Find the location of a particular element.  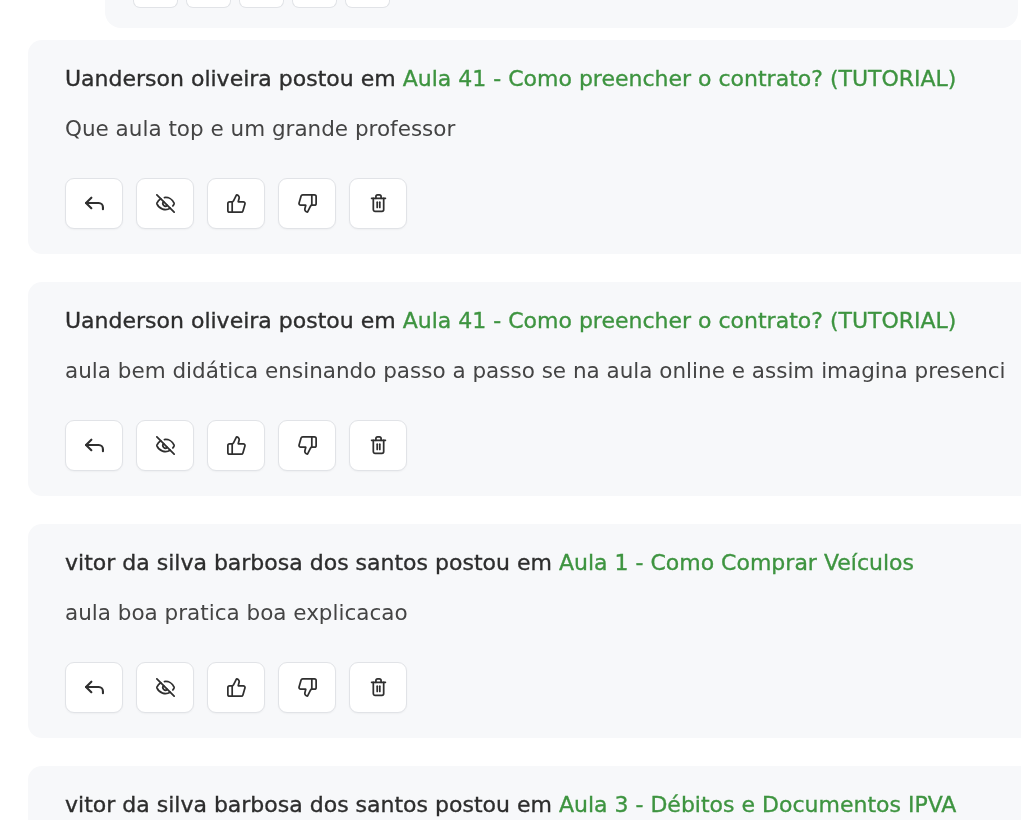

comment-text: aula boa pratica boa explicacao is located at coordinates (237, 613).